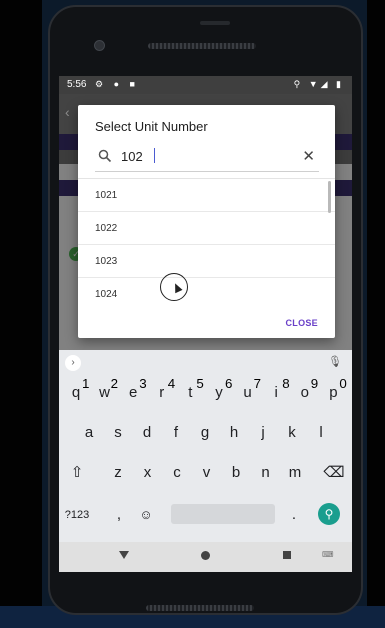 This screenshot has width=385, height=628. I want to click on keyboard-row-4: ?123 , ☺ . ⚲, so click(205, 515).